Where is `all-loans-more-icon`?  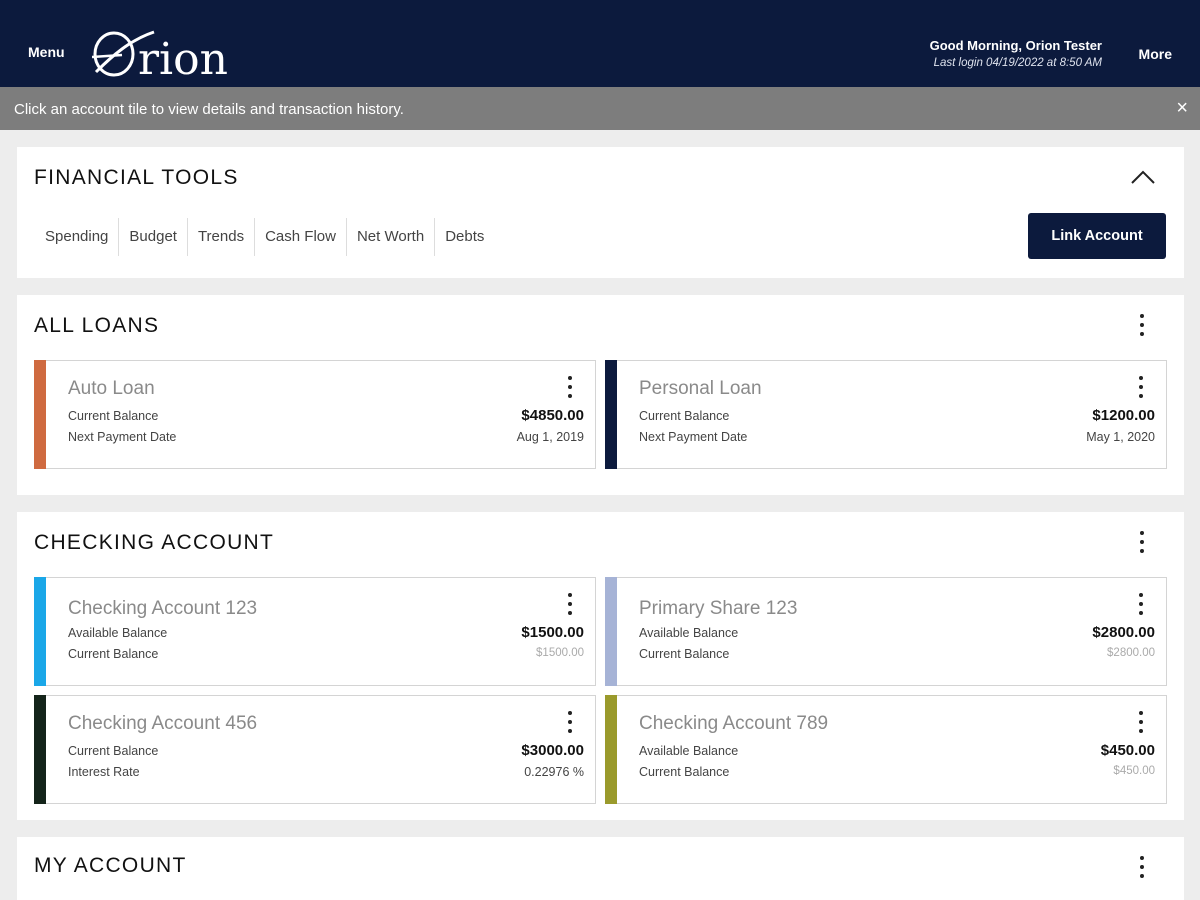
all-loans-more-icon is located at coordinates (1142, 325).